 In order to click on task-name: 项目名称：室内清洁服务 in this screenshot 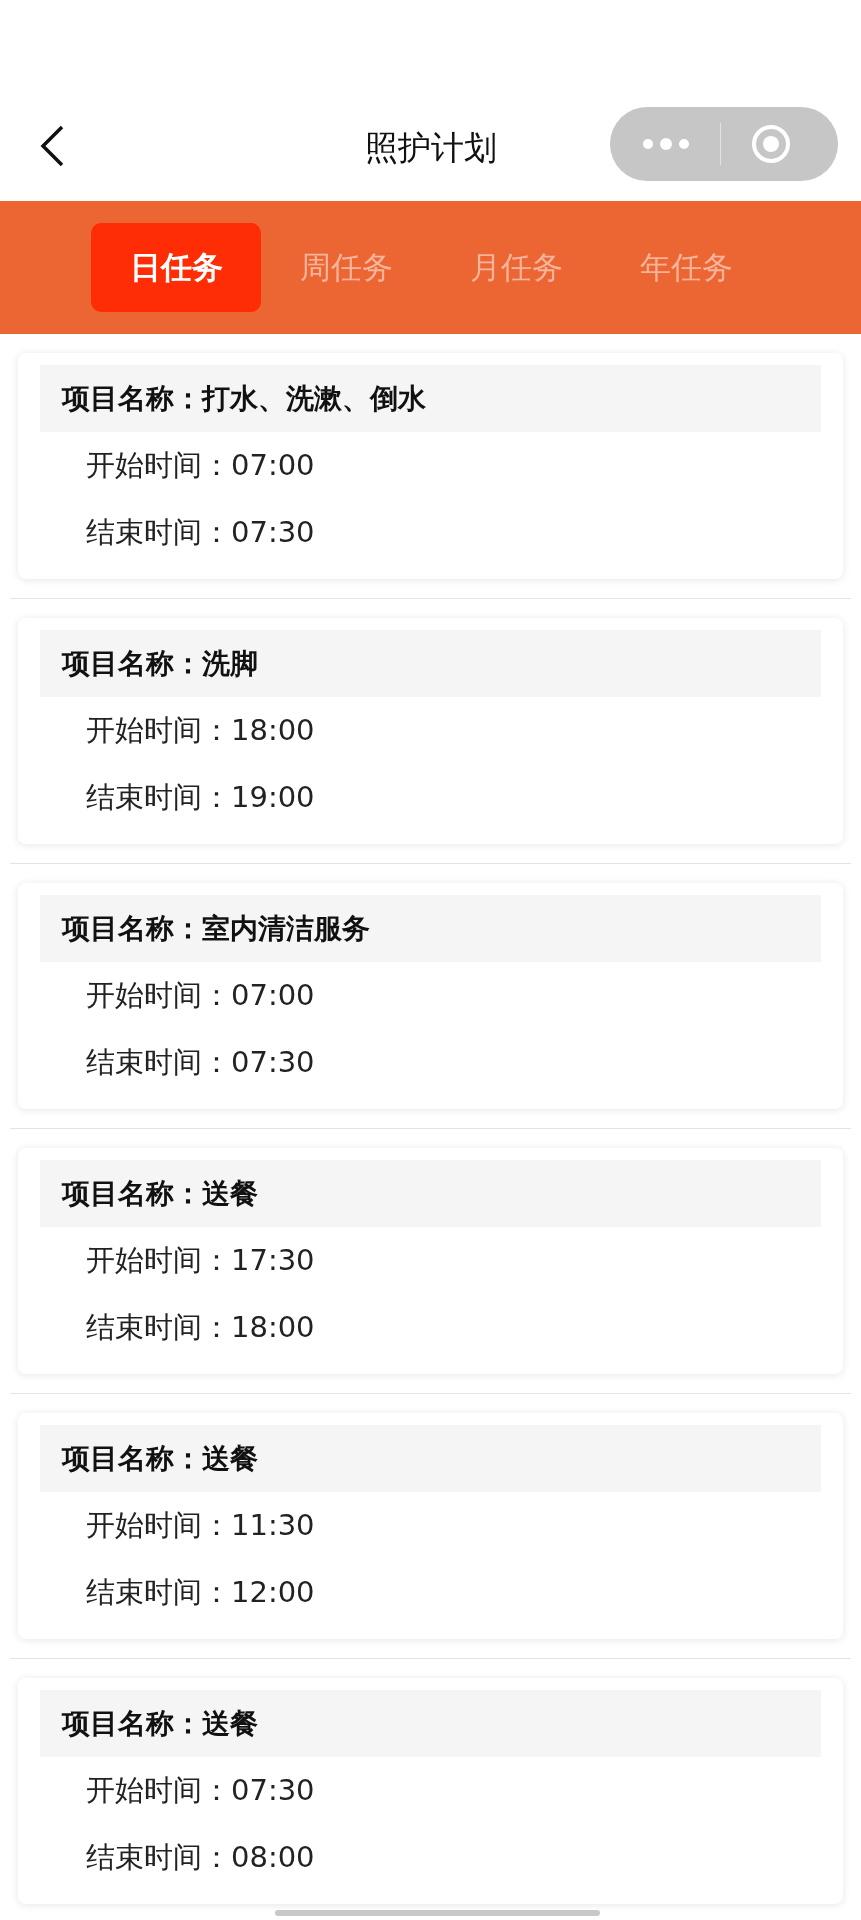, I will do `click(430, 928)`.